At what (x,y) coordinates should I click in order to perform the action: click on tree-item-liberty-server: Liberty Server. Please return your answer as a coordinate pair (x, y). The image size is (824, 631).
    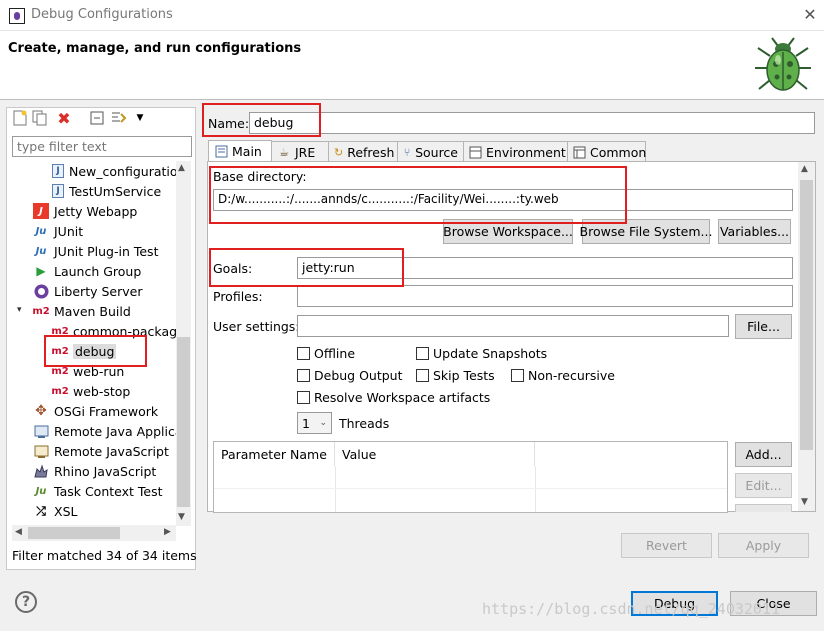
    Looking at the image, I should click on (87, 291).